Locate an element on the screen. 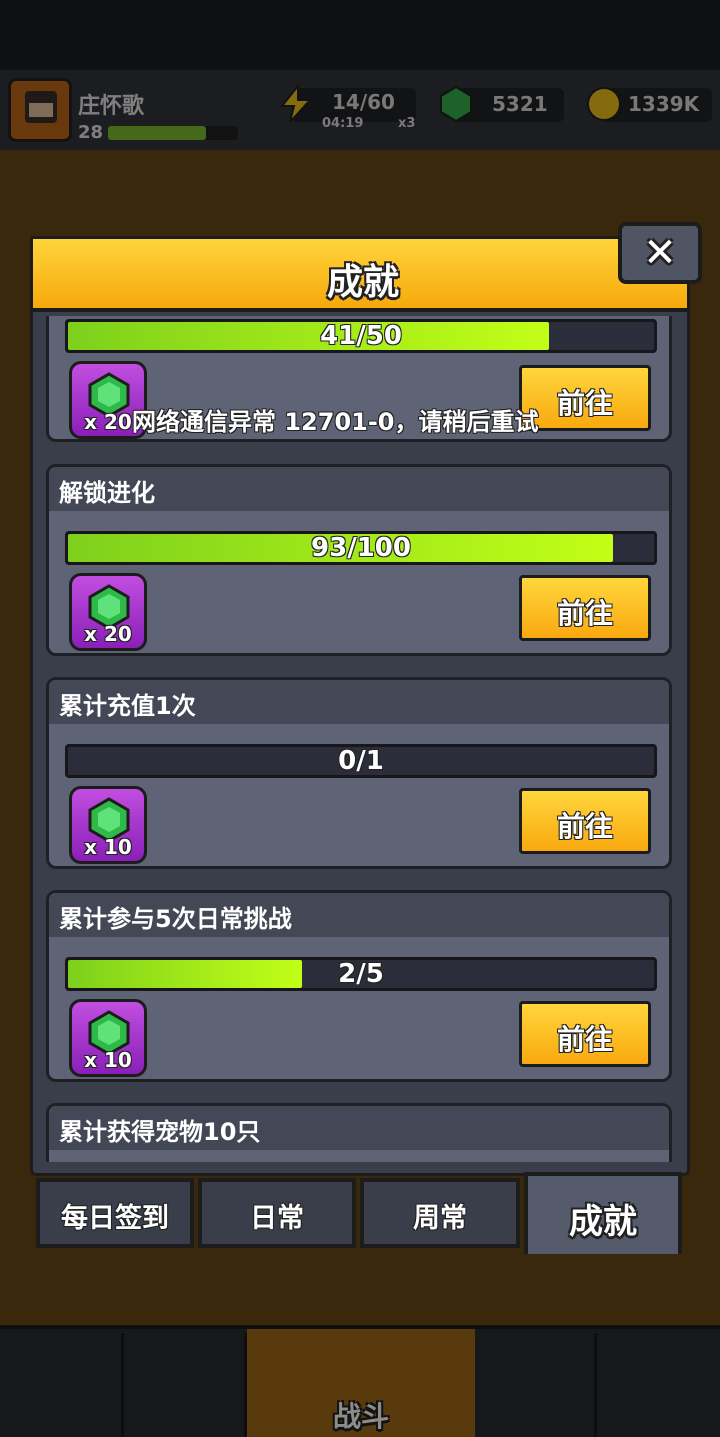  tab-label: 成就 is located at coordinates (603, 1222).